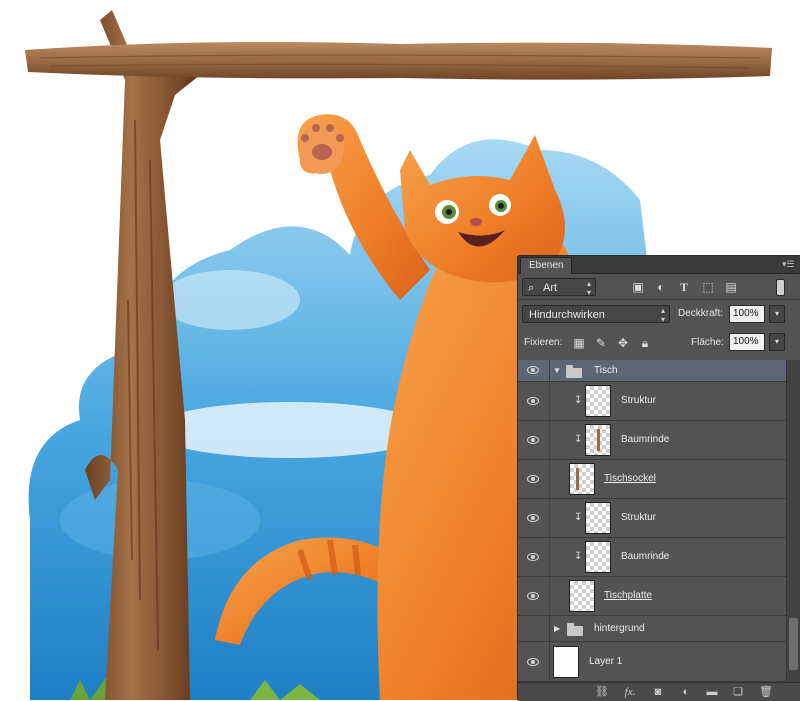 The width and height of the screenshot is (800, 701). I want to click on layer-row-layer-1: Layer 1, so click(652, 662).